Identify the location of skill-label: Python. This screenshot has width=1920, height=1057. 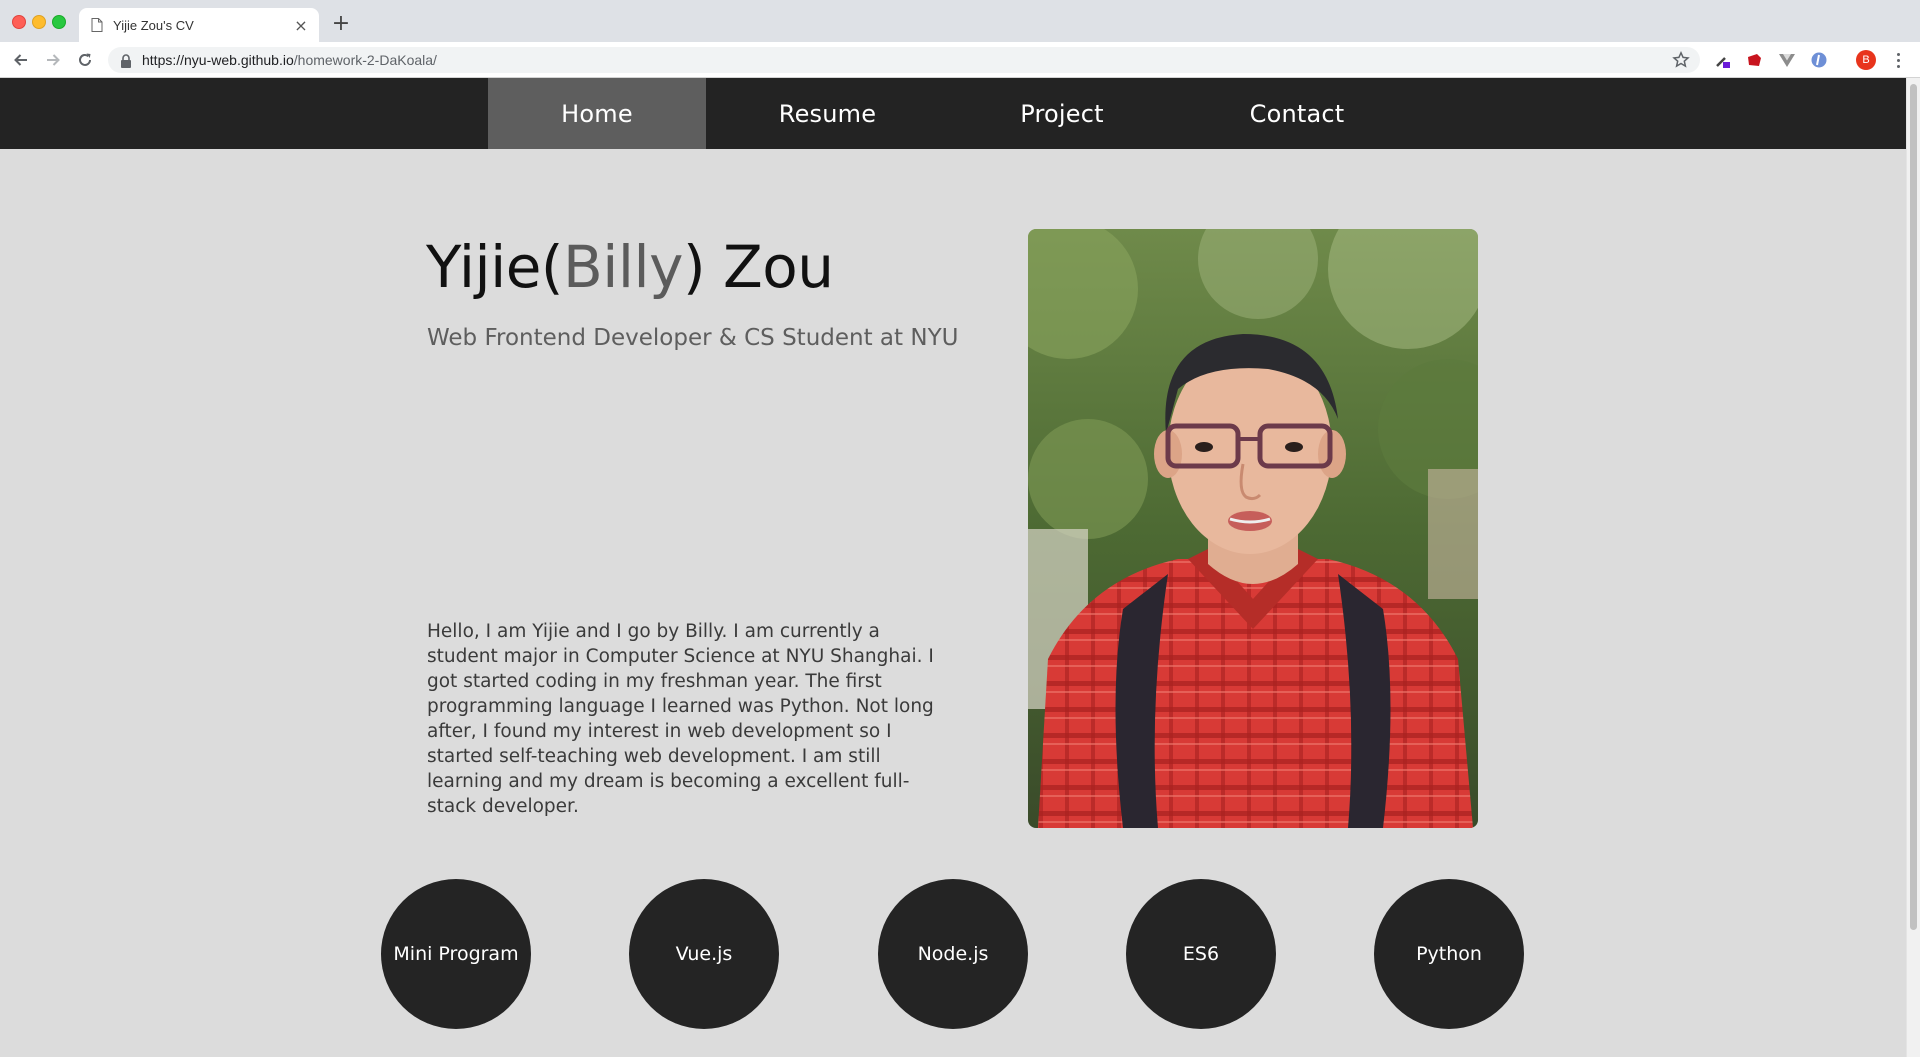
(1449, 954).